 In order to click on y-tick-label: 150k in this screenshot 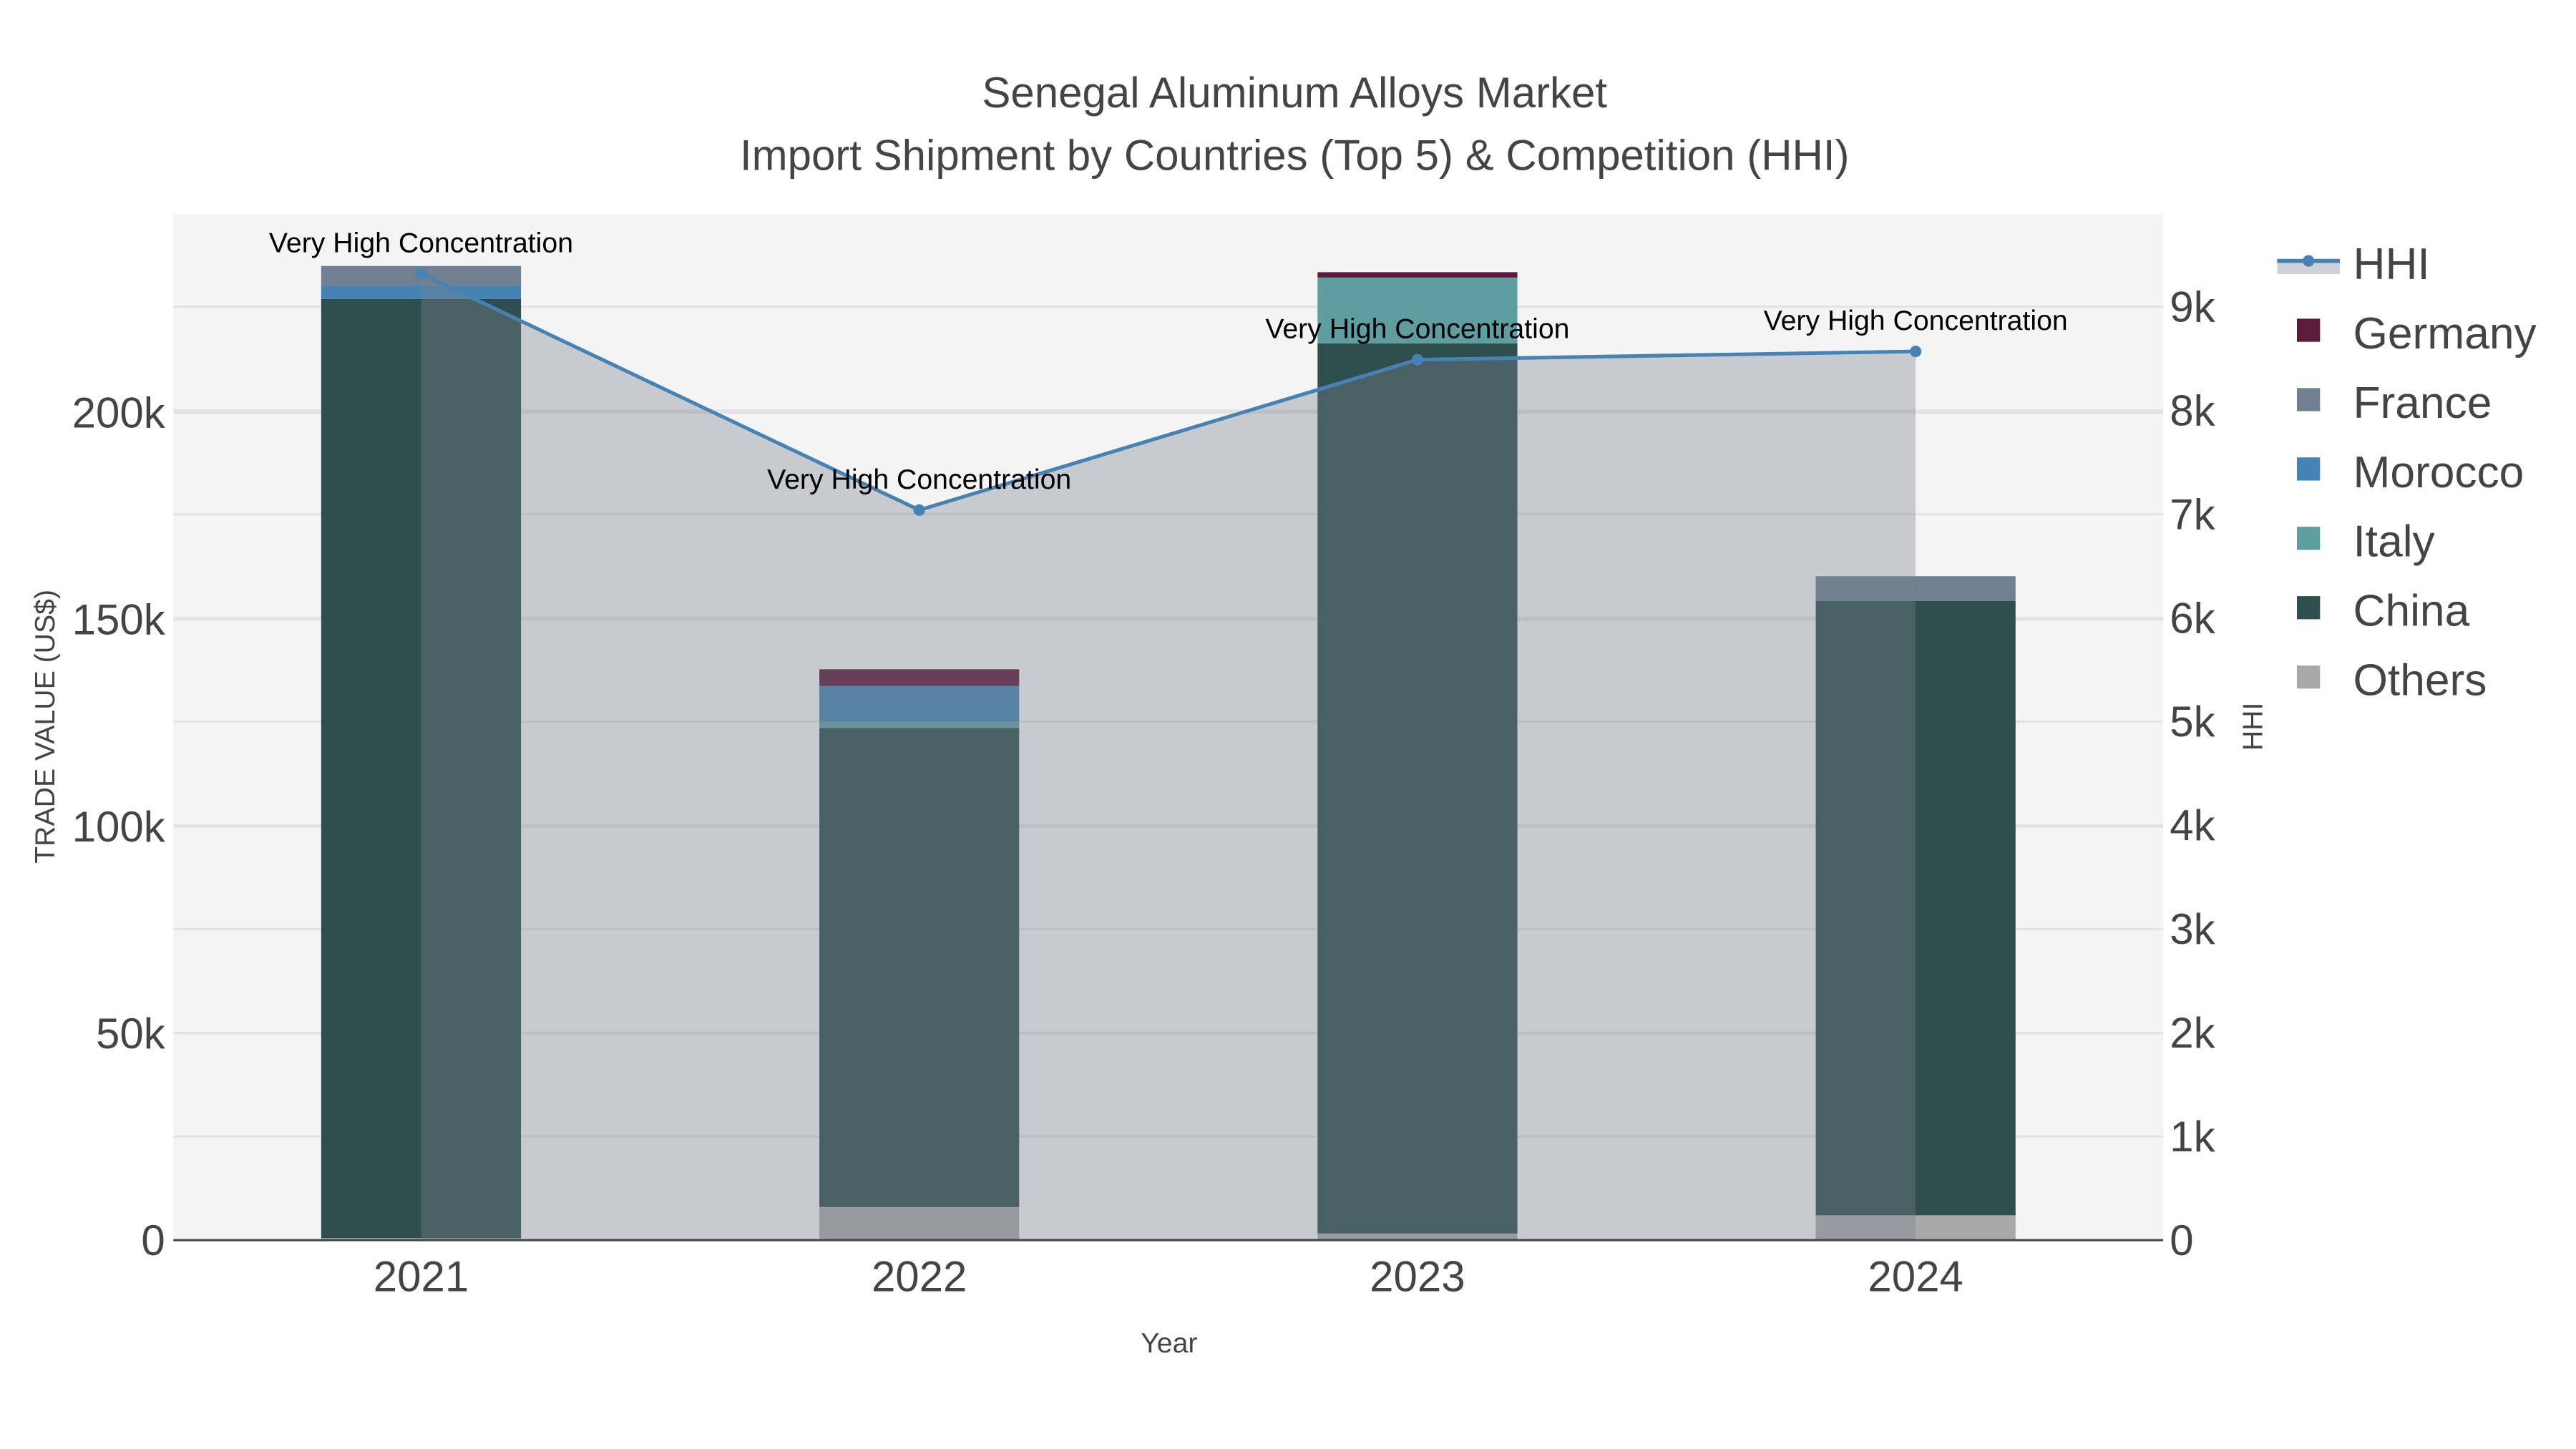, I will do `click(119, 620)`.